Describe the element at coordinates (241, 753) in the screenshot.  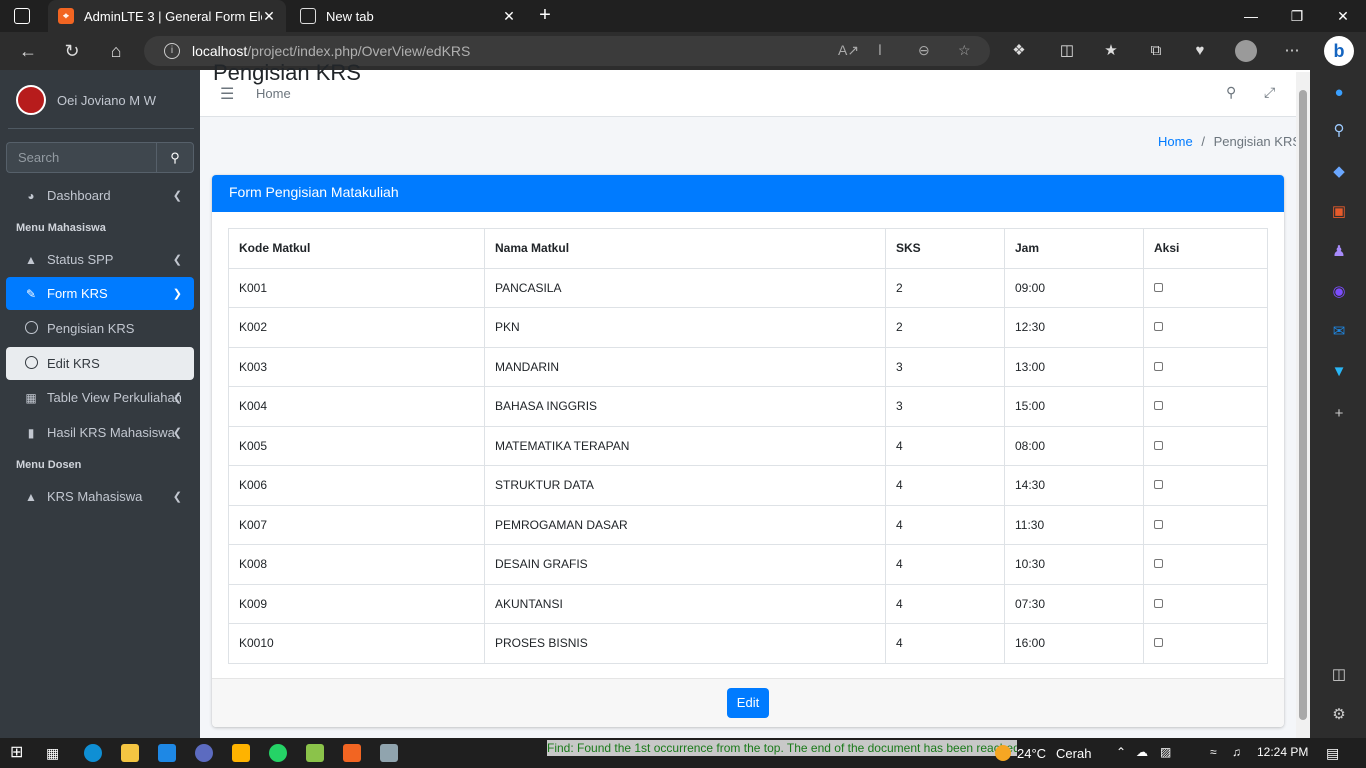
I see `sticky-icon` at that location.